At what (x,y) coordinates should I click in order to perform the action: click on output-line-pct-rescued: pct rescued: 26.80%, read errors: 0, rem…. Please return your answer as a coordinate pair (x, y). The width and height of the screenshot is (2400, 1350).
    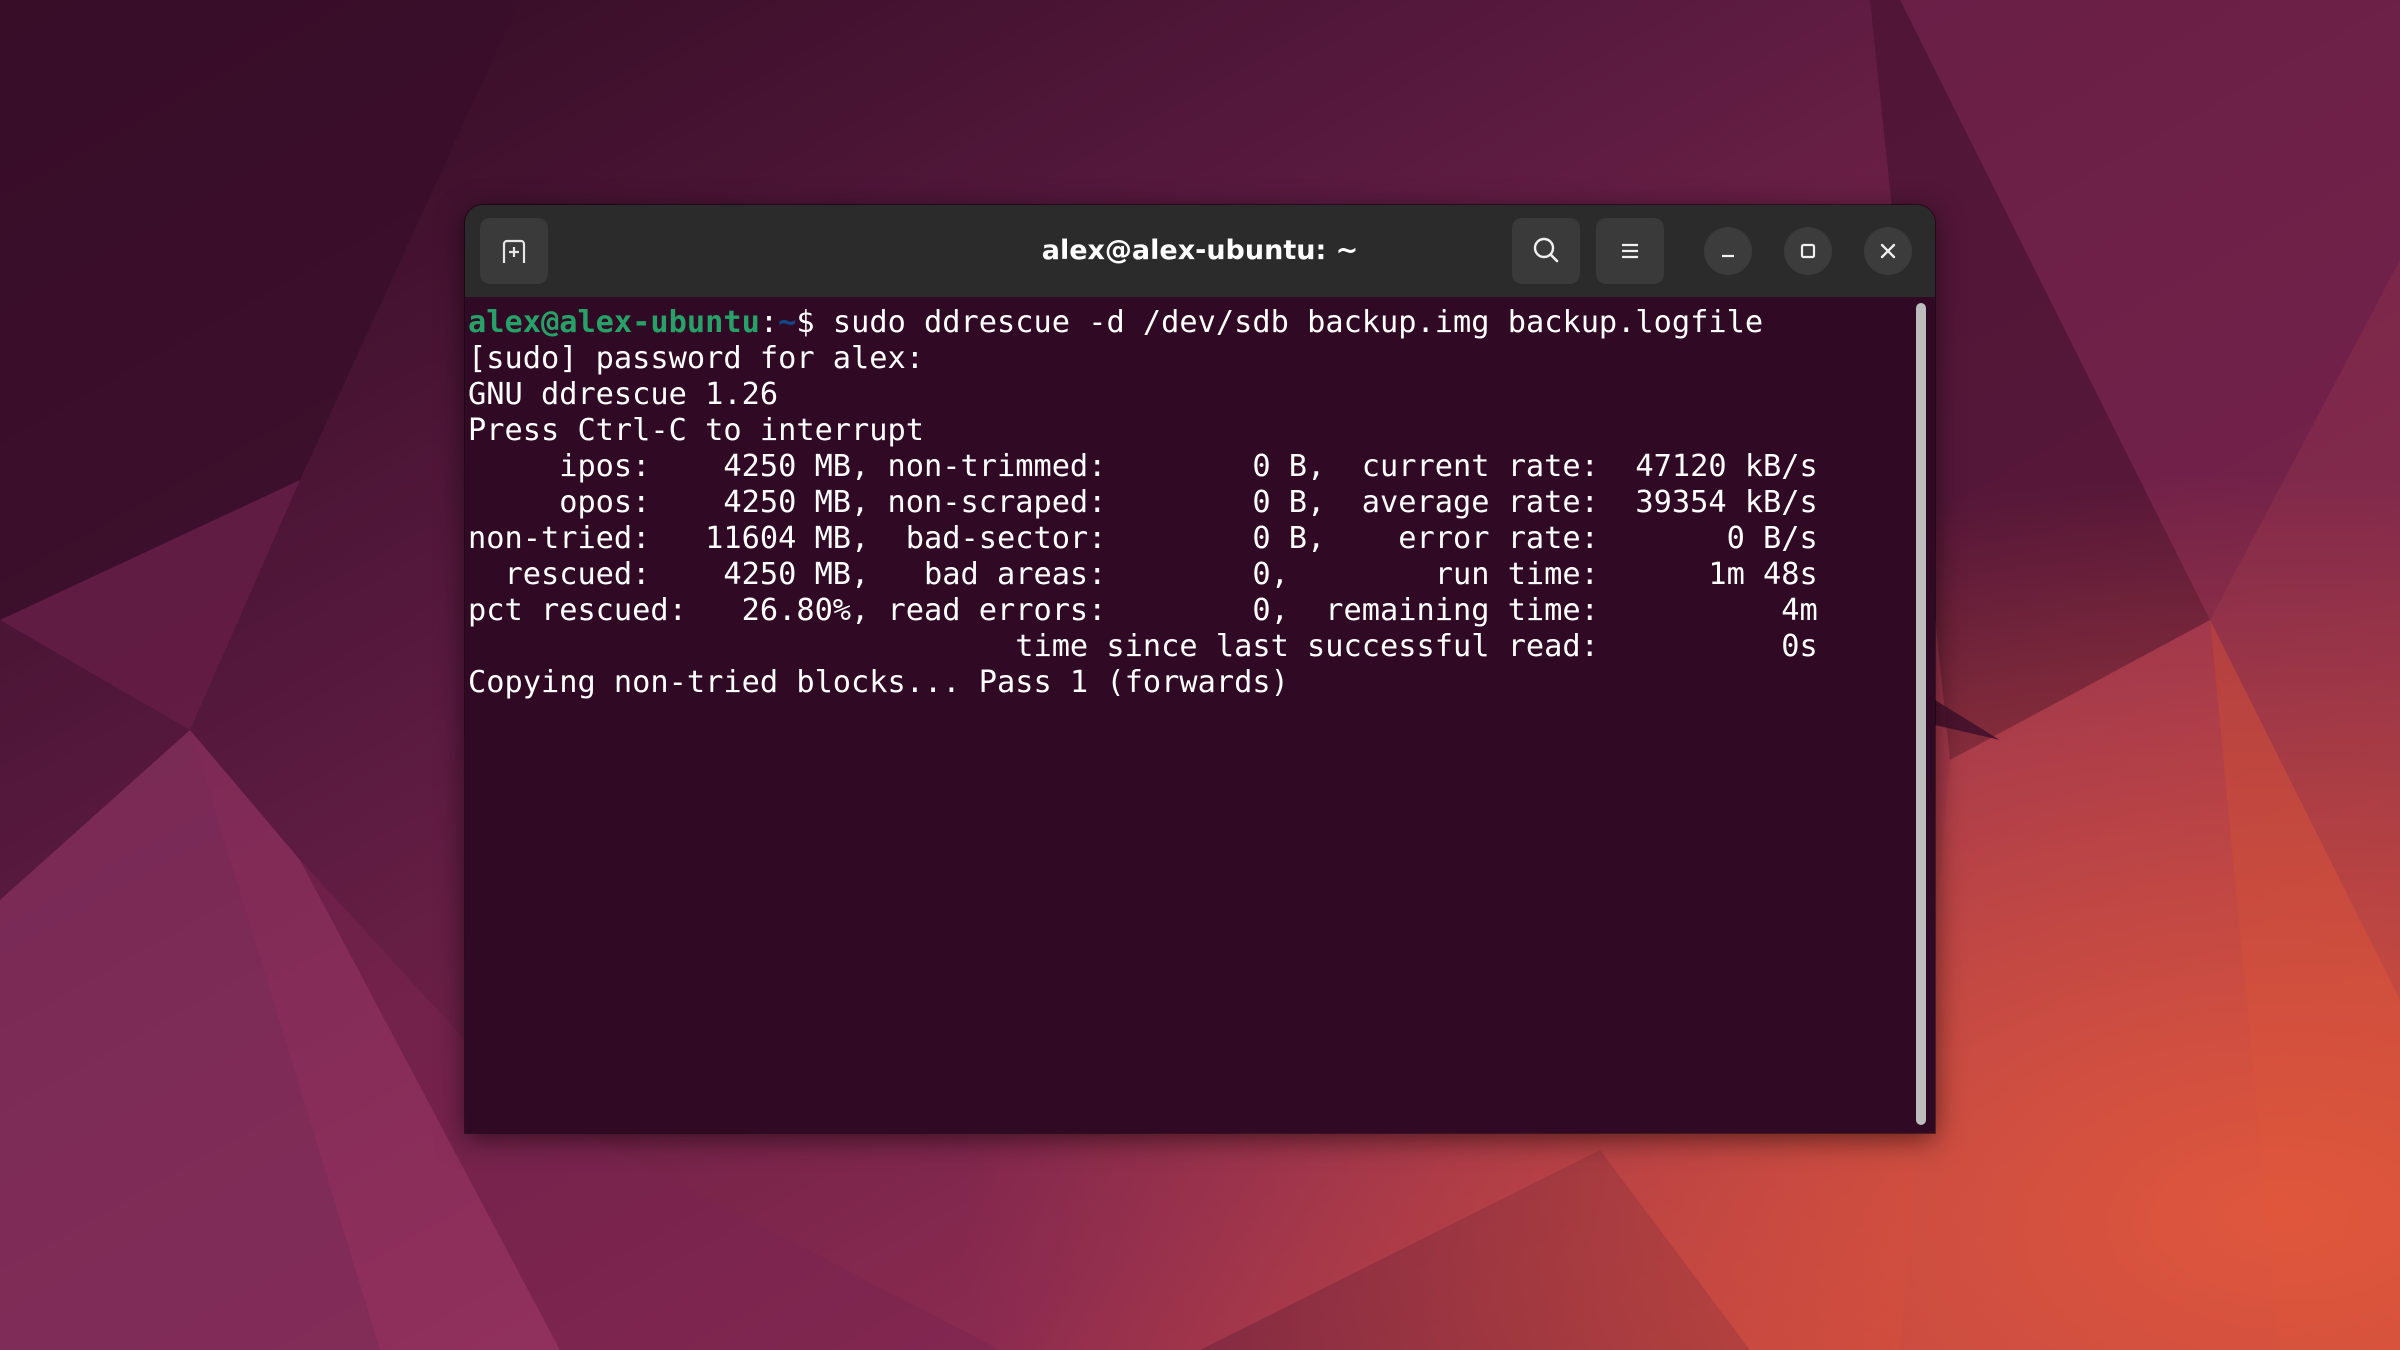
    Looking at the image, I should click on (1143, 610).